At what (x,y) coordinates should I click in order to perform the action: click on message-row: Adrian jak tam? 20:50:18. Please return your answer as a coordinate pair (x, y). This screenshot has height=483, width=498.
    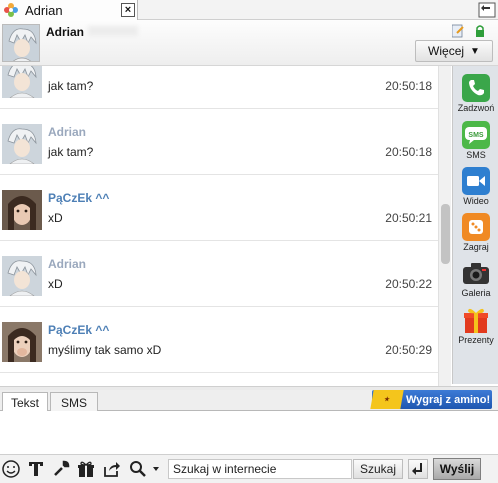
    Looking at the image, I should click on (219, 142).